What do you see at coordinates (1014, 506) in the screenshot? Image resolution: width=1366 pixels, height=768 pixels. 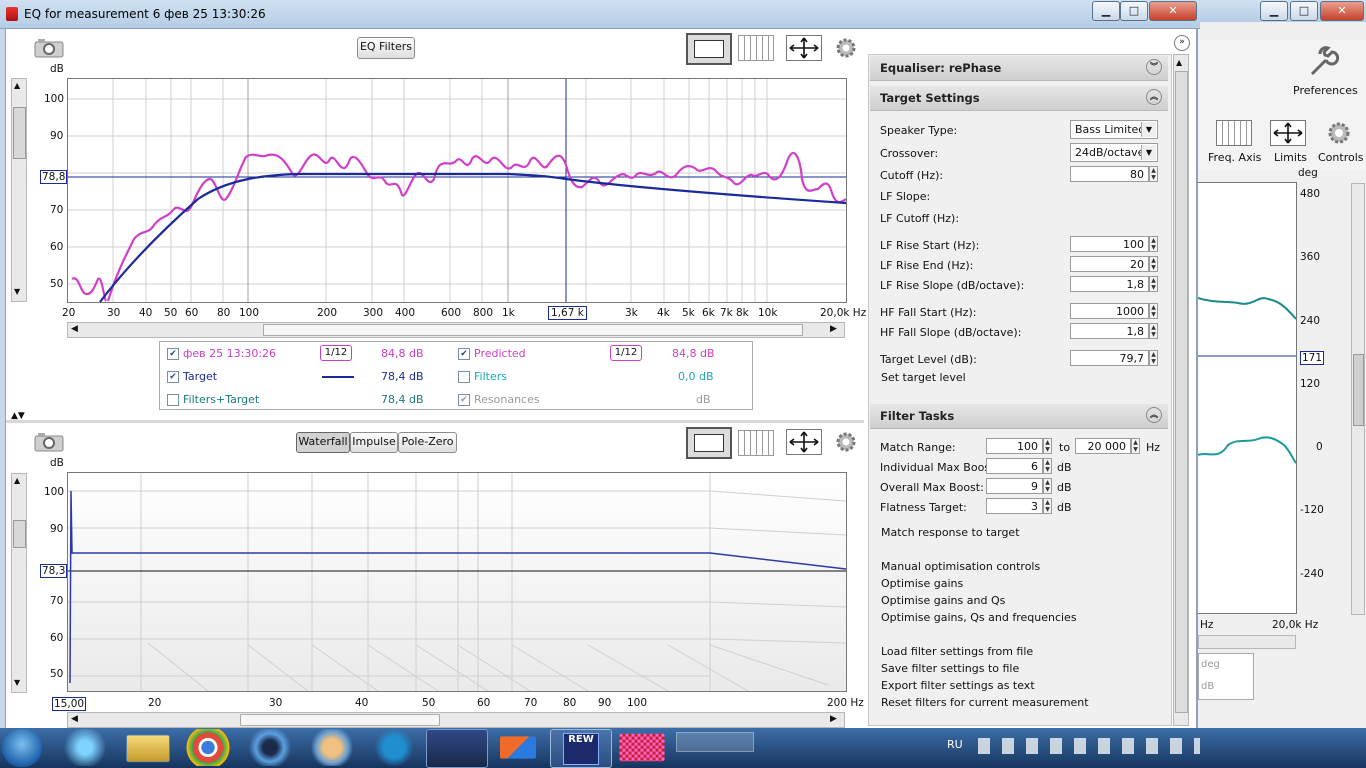 I see `flatness-target-input: 3` at bounding box center [1014, 506].